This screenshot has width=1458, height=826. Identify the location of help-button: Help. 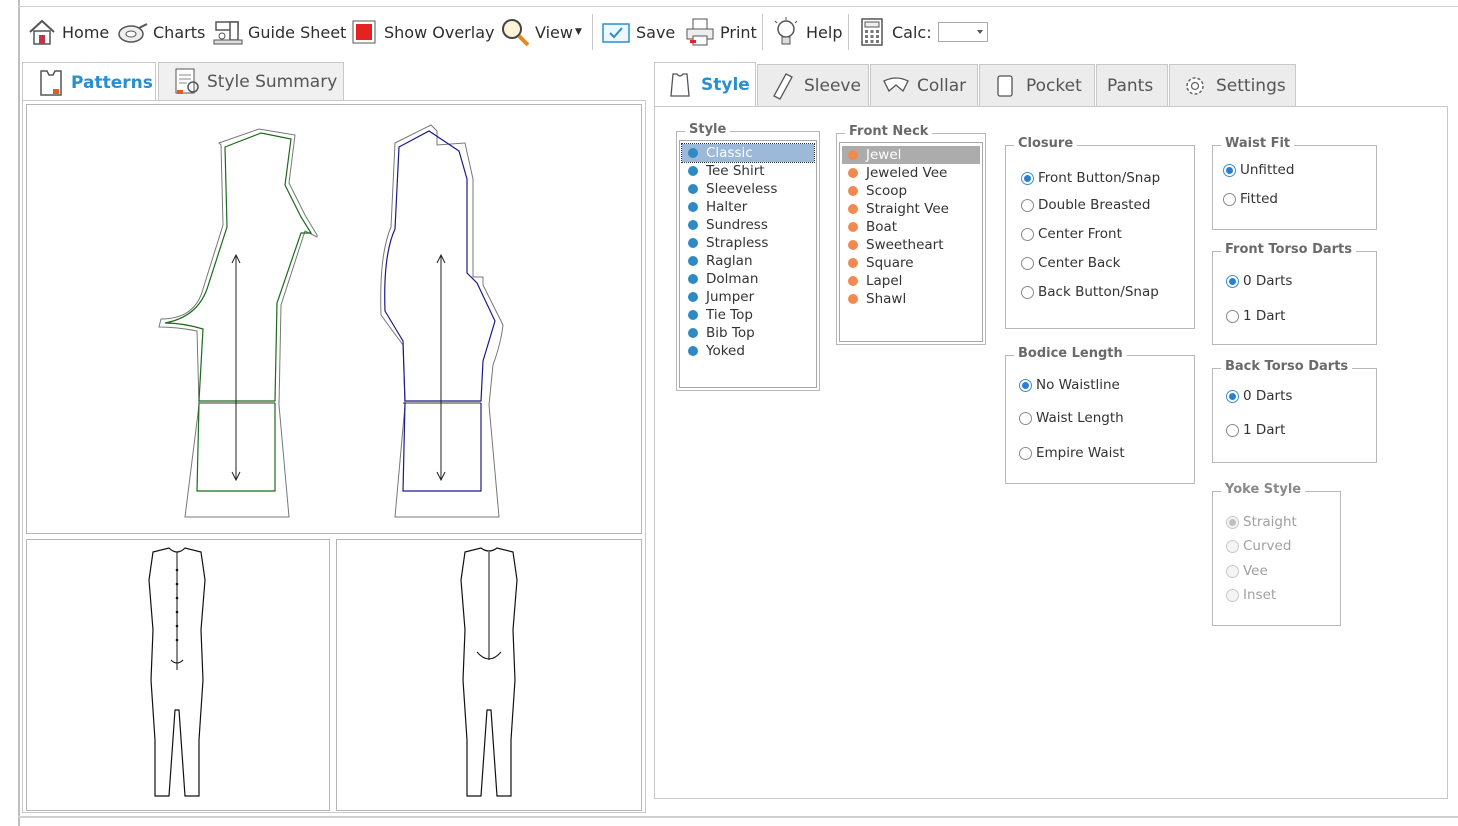
(806, 32).